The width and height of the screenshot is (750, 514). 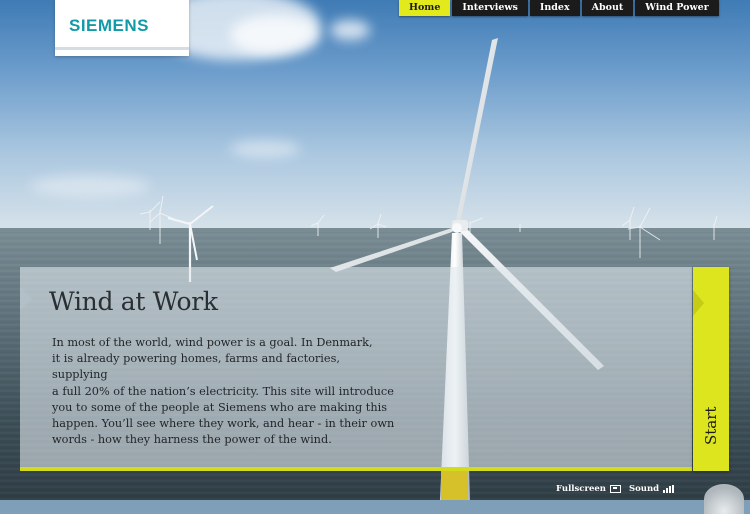 I want to click on logo-text: SIEMENS, so click(x=109, y=25).